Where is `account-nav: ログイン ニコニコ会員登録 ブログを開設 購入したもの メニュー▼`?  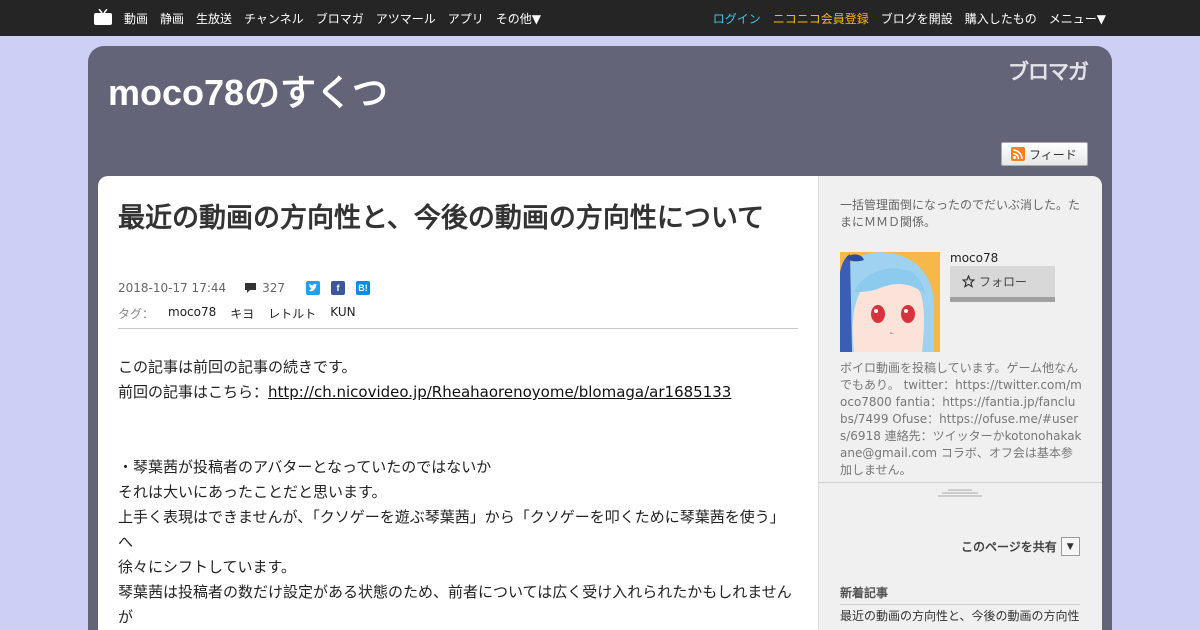 account-nav: ログイン ニコニコ会員登録 ブログを開設 購入したもの メニュー▼ is located at coordinates (903, 18).